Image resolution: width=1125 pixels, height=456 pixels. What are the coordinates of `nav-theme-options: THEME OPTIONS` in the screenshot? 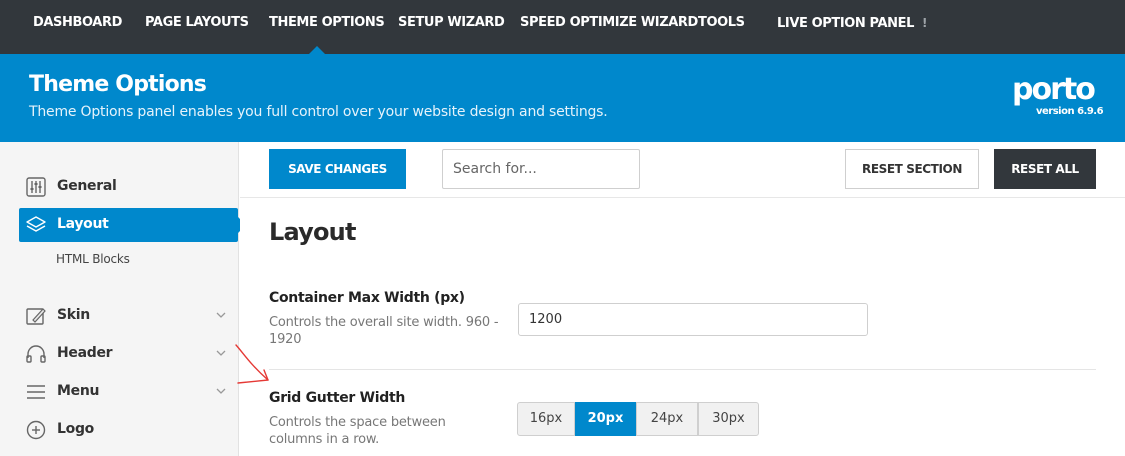 It's located at (327, 23).